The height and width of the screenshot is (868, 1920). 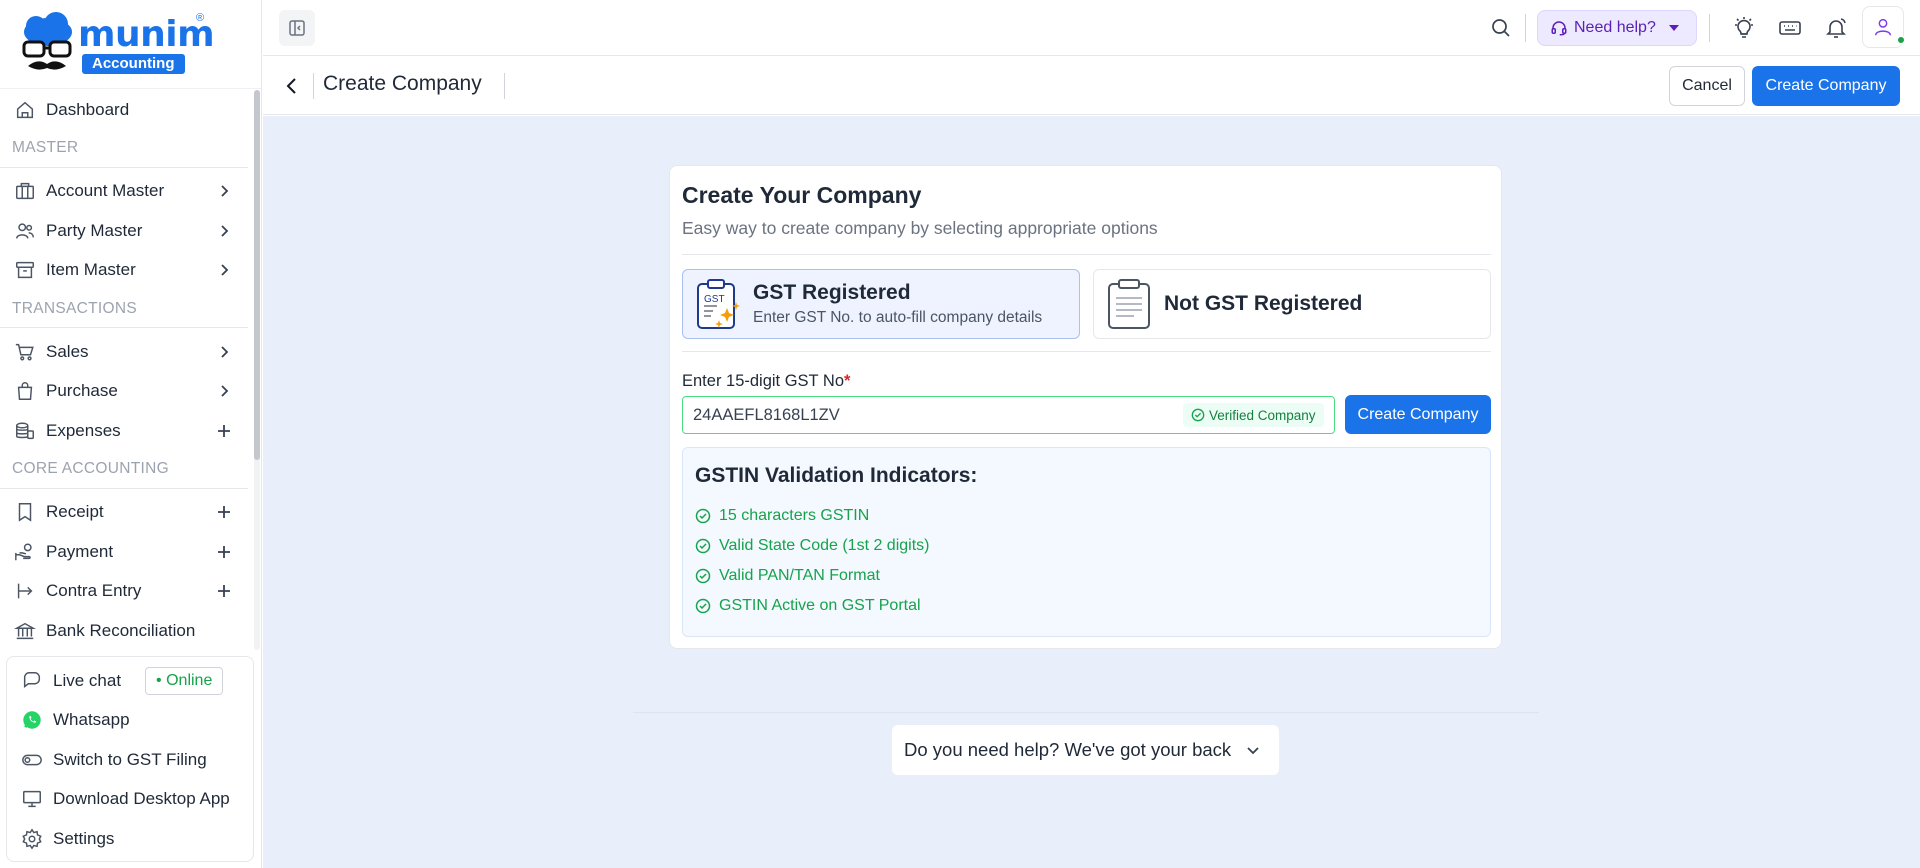 What do you see at coordinates (126, 352) in the screenshot?
I see `sidebar-item-sales: Sales` at bounding box center [126, 352].